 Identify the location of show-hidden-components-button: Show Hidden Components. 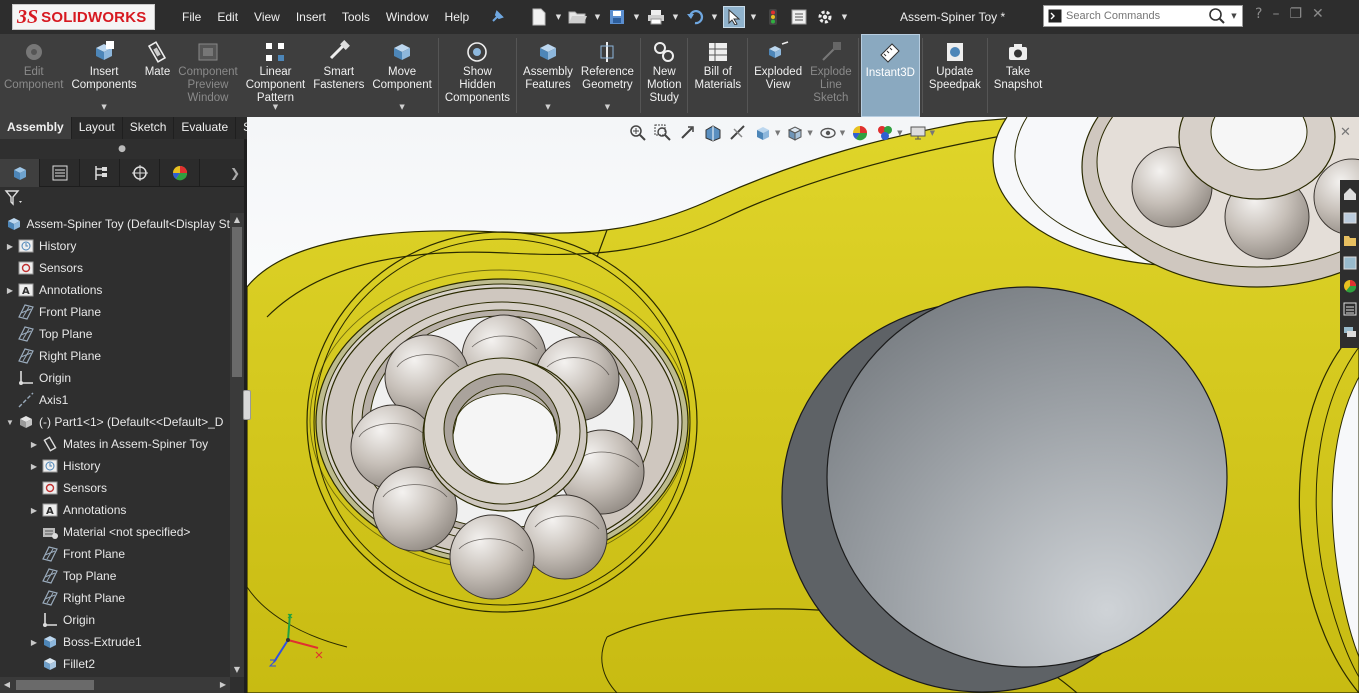
(477, 75).